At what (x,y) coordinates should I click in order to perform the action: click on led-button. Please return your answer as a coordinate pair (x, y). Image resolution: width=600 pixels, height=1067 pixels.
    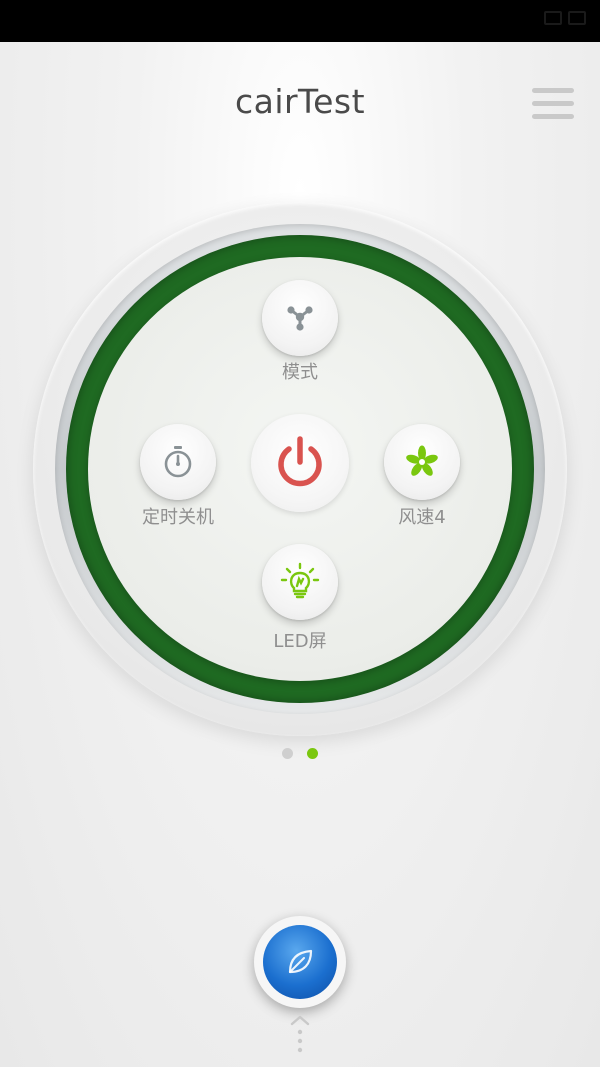
    Looking at the image, I should click on (300, 582).